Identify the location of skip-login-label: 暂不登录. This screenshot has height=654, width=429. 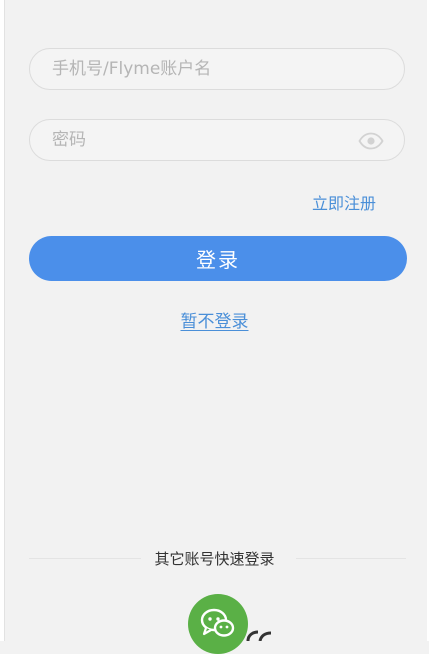
(215, 322).